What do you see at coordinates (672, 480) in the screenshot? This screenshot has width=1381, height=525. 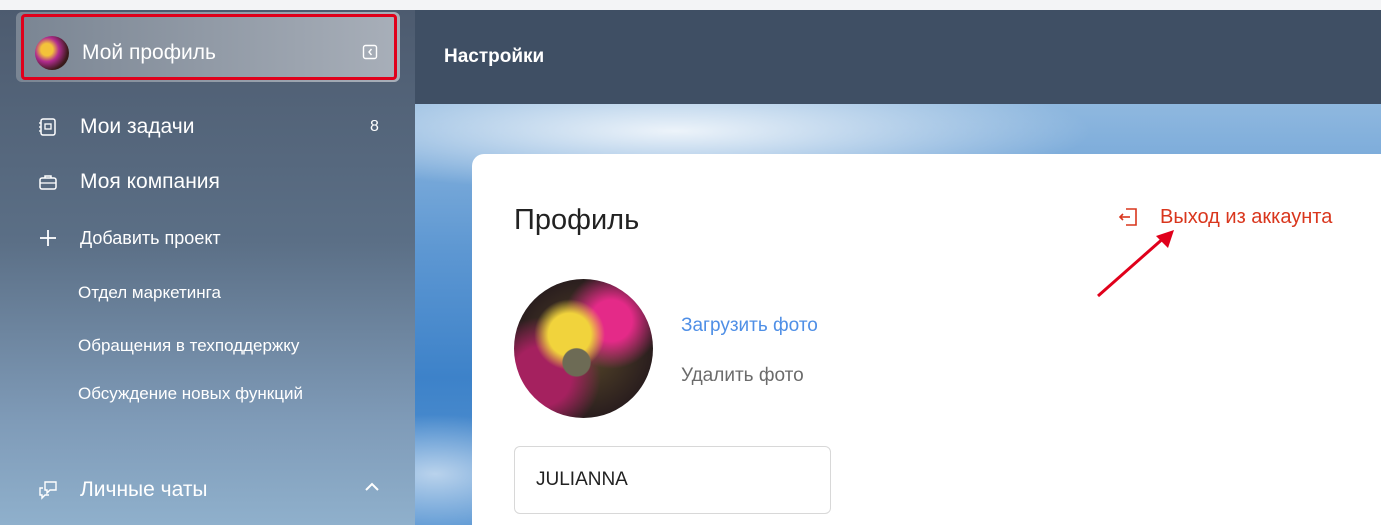 I see `name-input` at bounding box center [672, 480].